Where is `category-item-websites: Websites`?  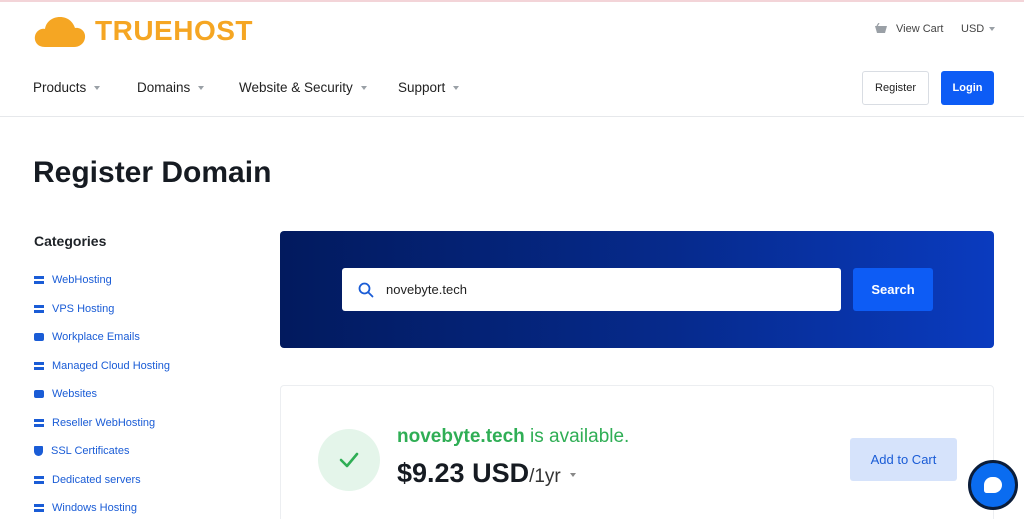 category-item-websites: Websites is located at coordinates (102, 394).